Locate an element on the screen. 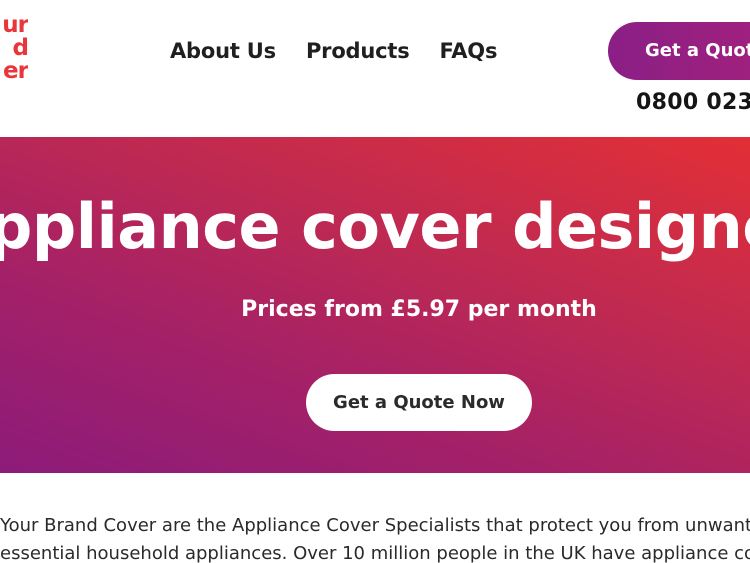 This screenshot has height=563, width=750. nav-products: Products is located at coordinates (358, 51).